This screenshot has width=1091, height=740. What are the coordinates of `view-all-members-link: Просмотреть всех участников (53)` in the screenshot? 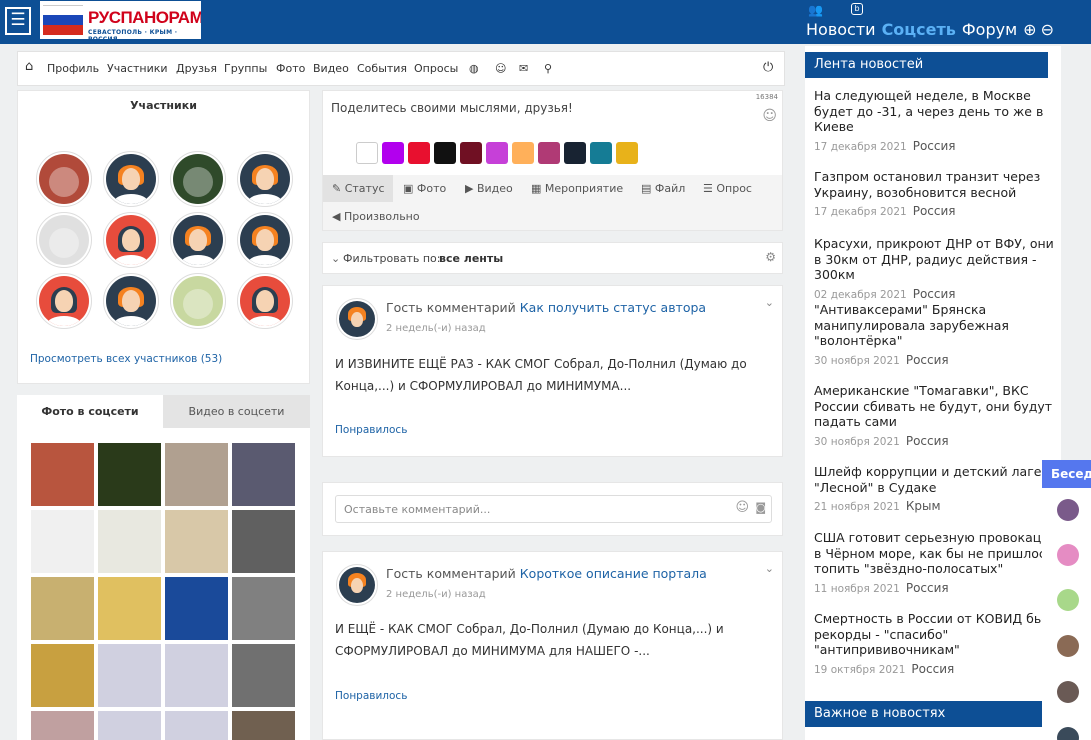 It's located at (126, 359).